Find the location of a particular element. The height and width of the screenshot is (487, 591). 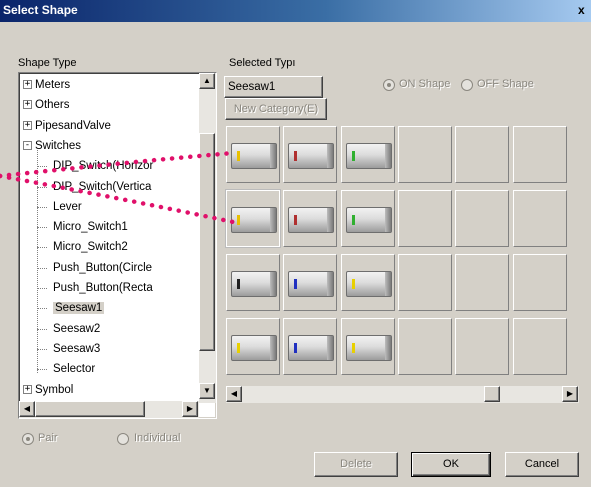

tree-item-label: Micro_Switch1 is located at coordinates (90, 227).